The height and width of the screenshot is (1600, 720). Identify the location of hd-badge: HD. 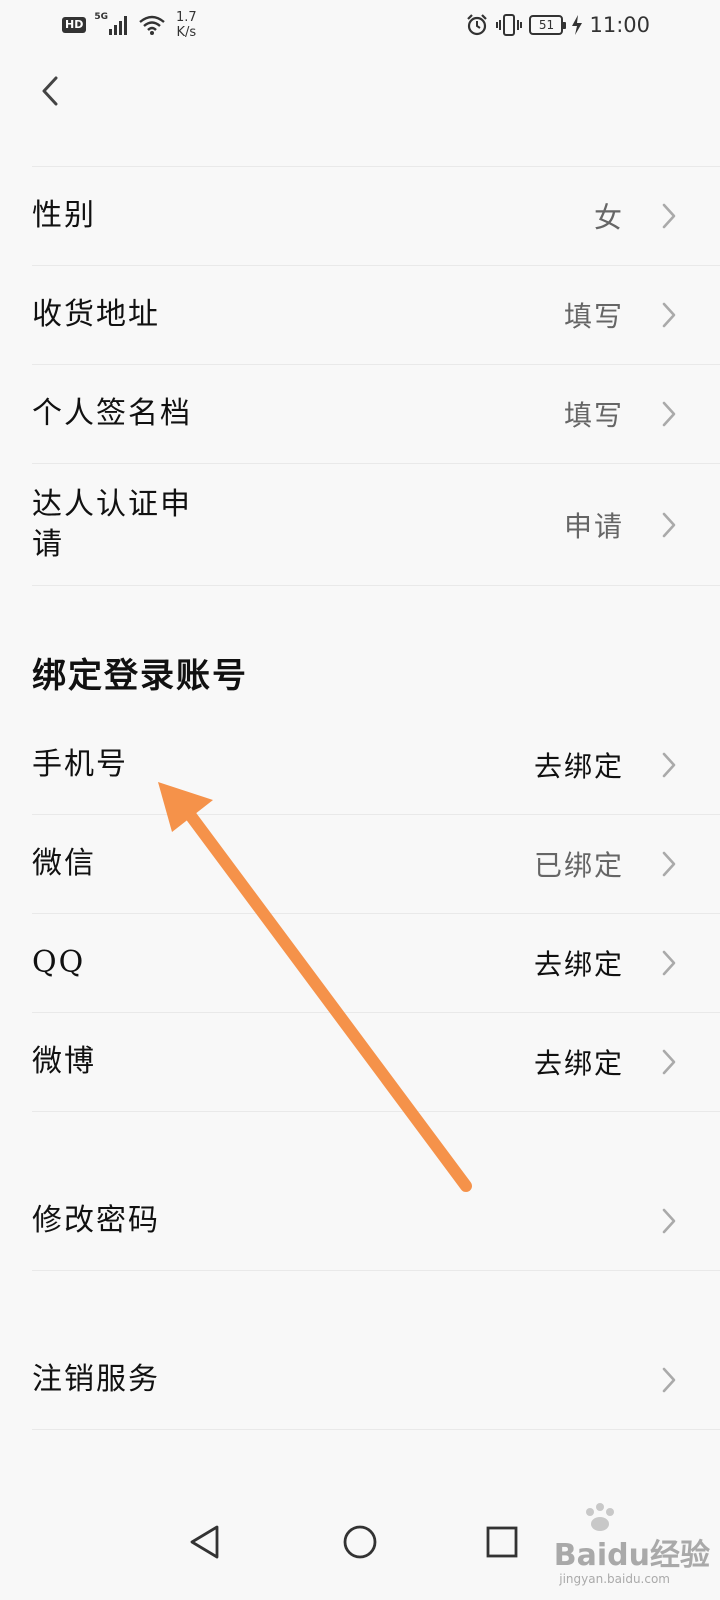
(74, 25).